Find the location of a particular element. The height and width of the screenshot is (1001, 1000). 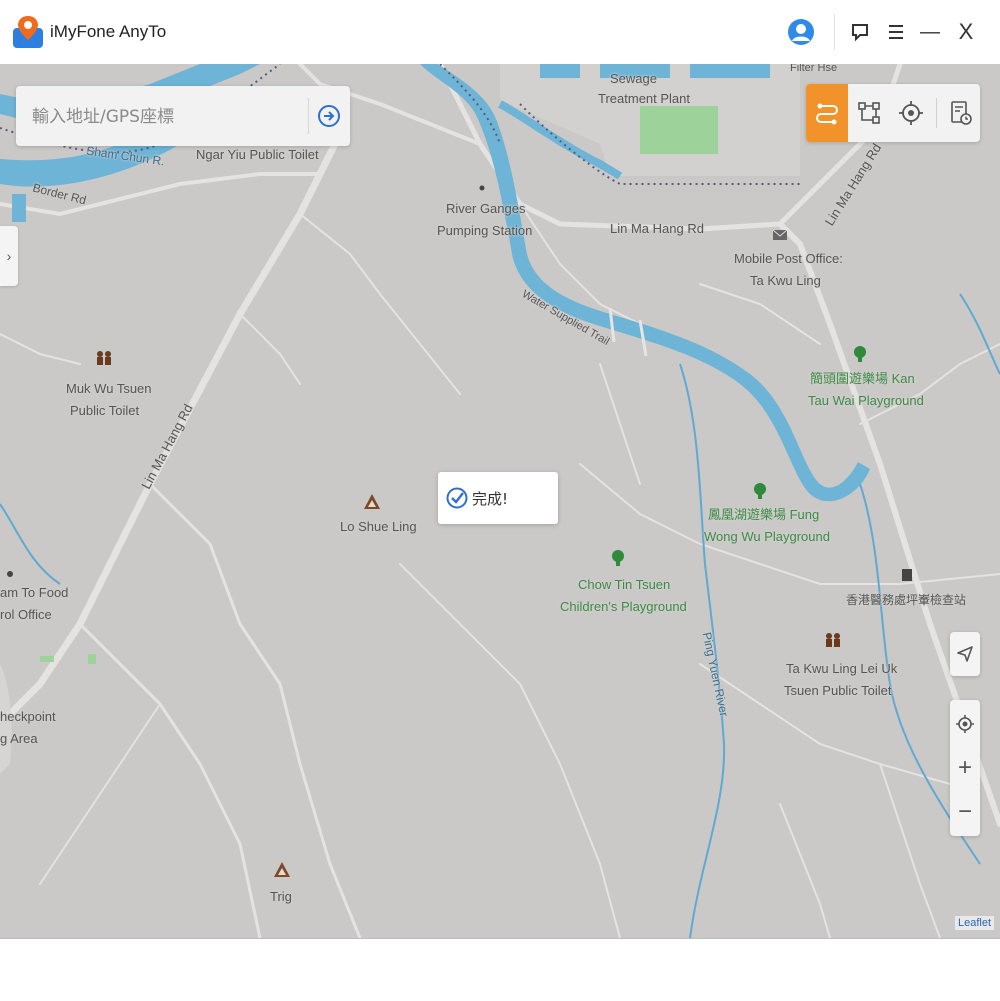

zoom-out-button: − is located at coordinates (965, 812).